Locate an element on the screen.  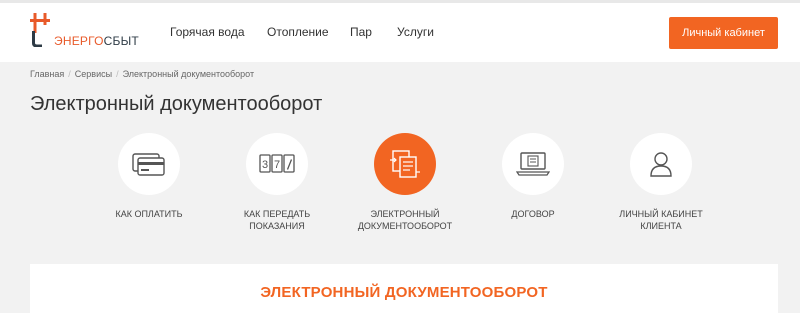
service-label: ЭЛЕКТРОННЫЙ ДОКУМЕНТООБОРОТ is located at coordinates (405, 220).